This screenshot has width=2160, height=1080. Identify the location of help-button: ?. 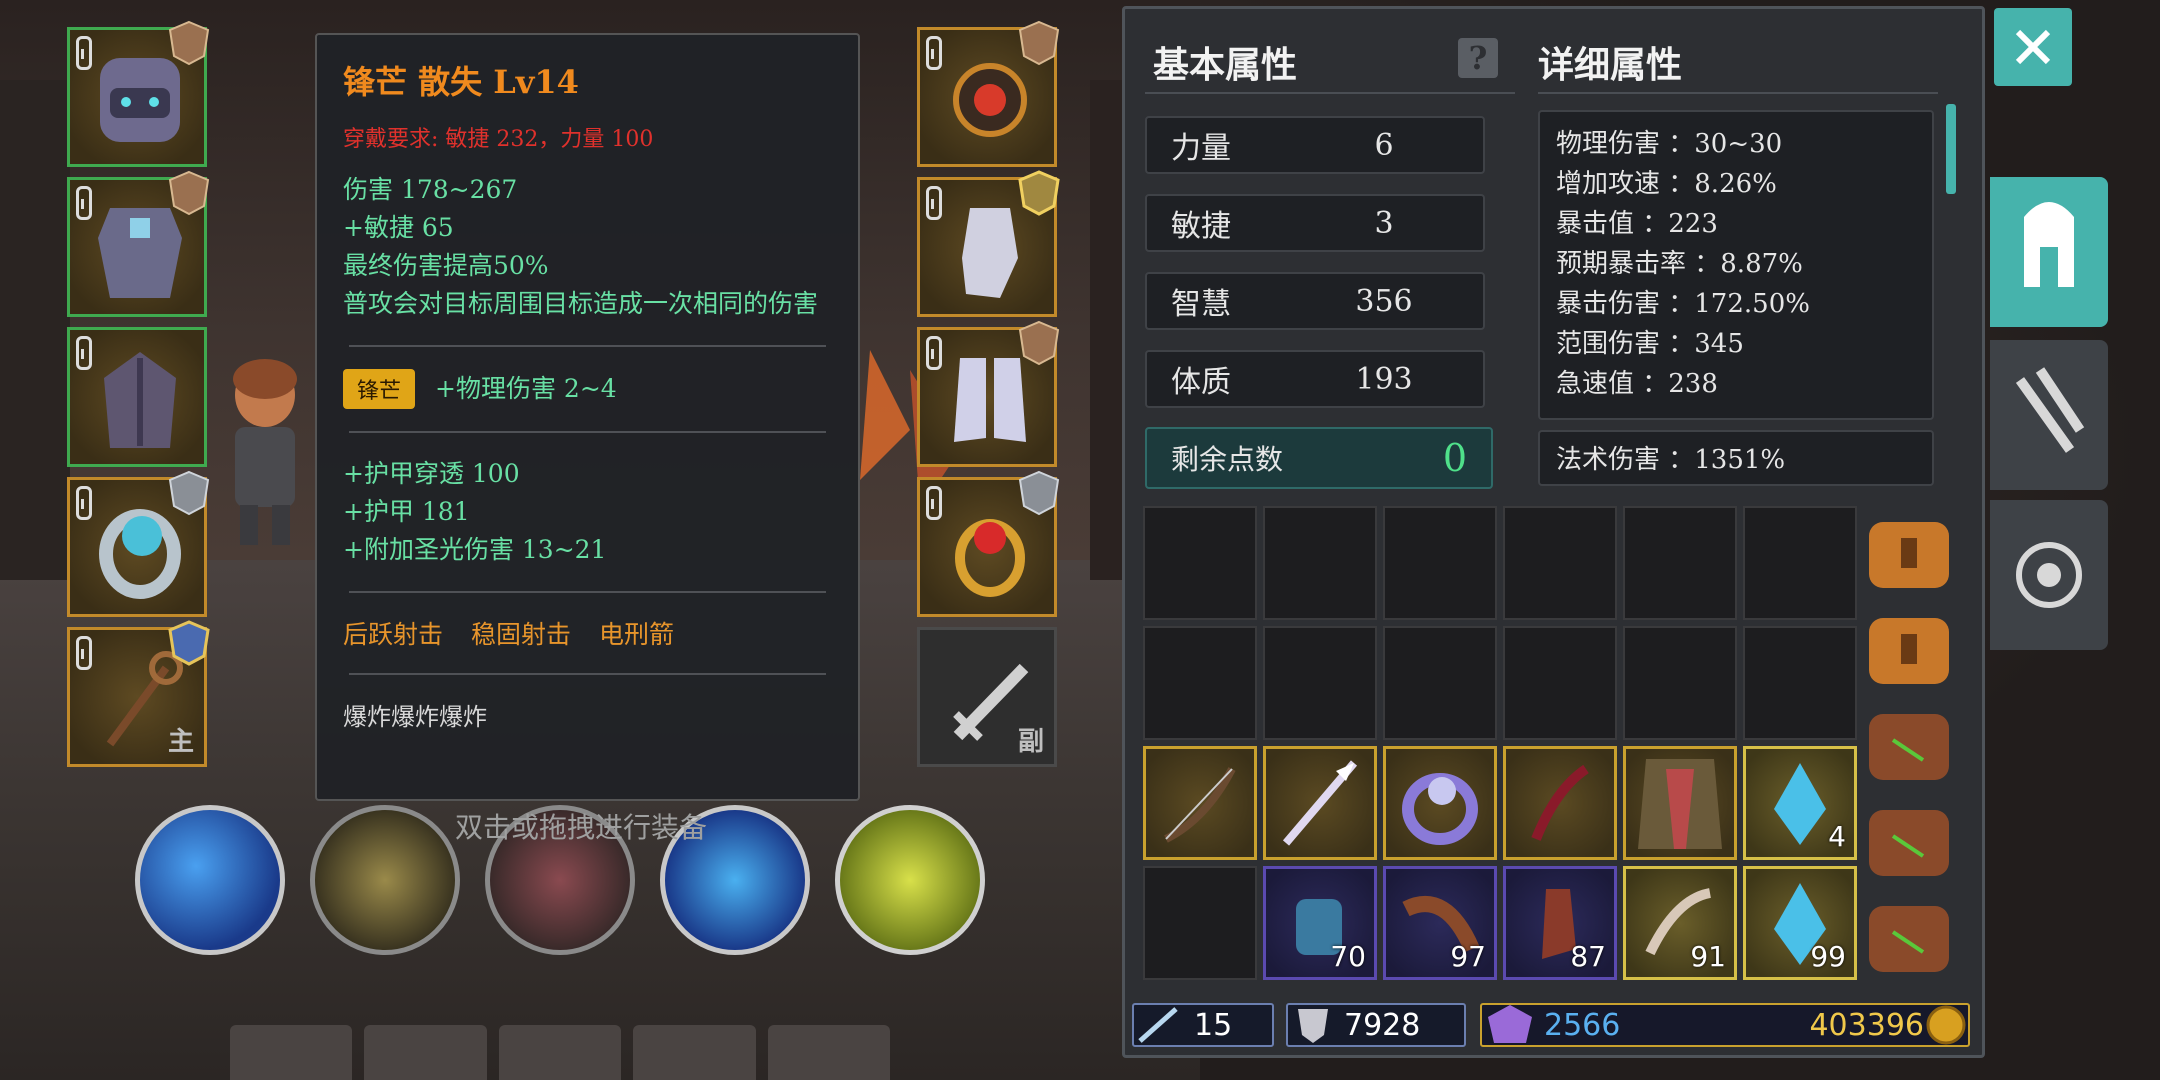
(1478, 58).